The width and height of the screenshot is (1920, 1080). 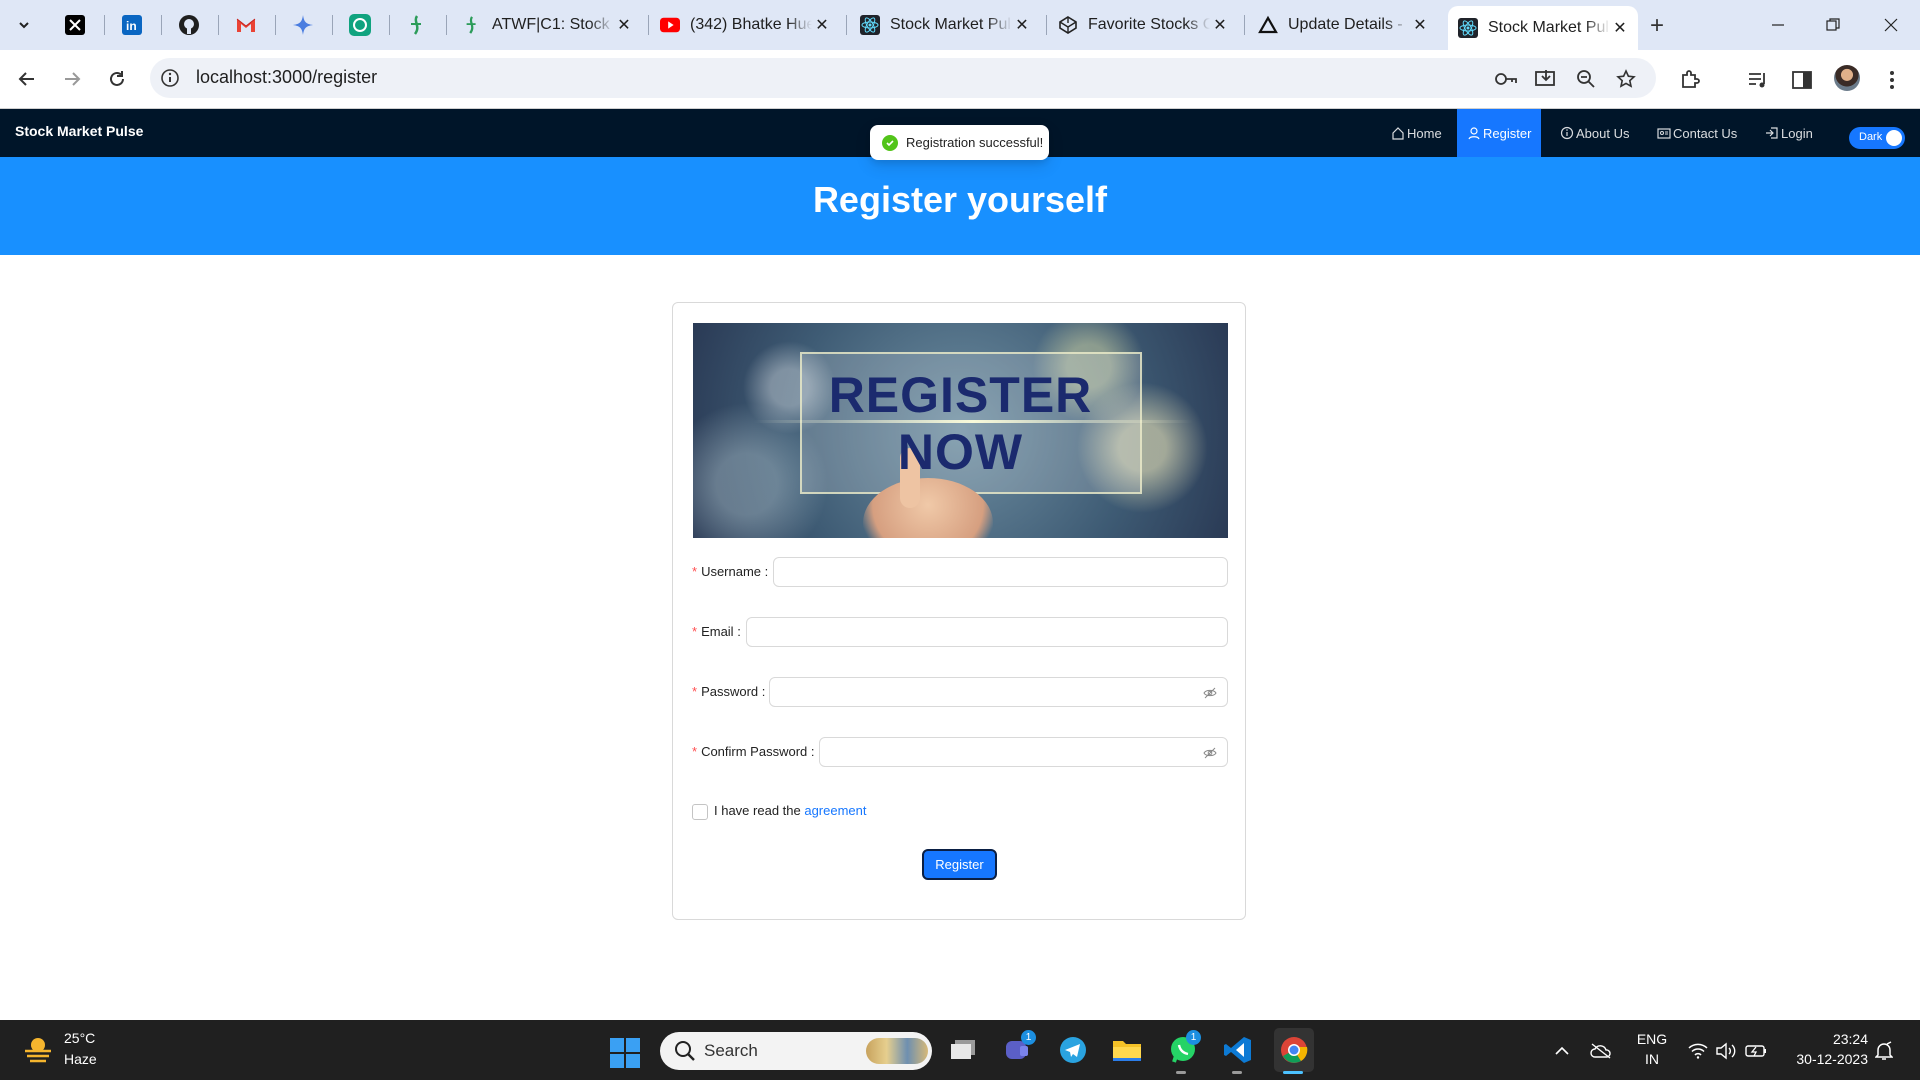 I want to click on nav-about: About Us, so click(x=1594, y=133).